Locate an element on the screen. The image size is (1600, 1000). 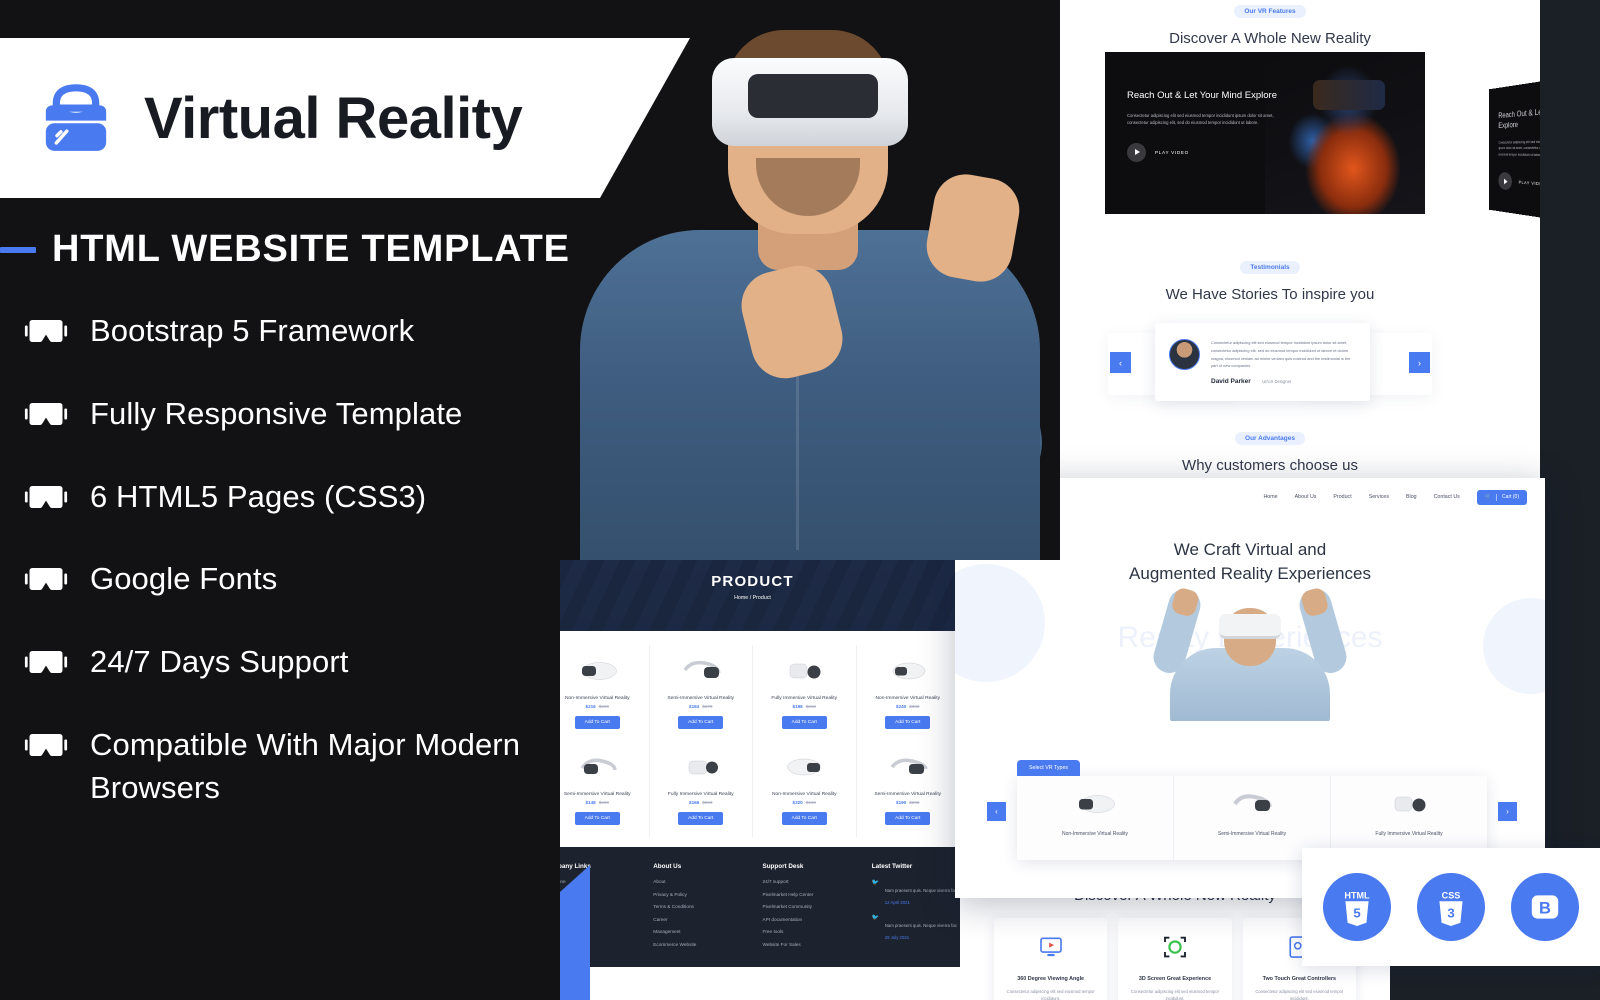
css3-badge: CSS 3 is located at coordinates (1451, 907).